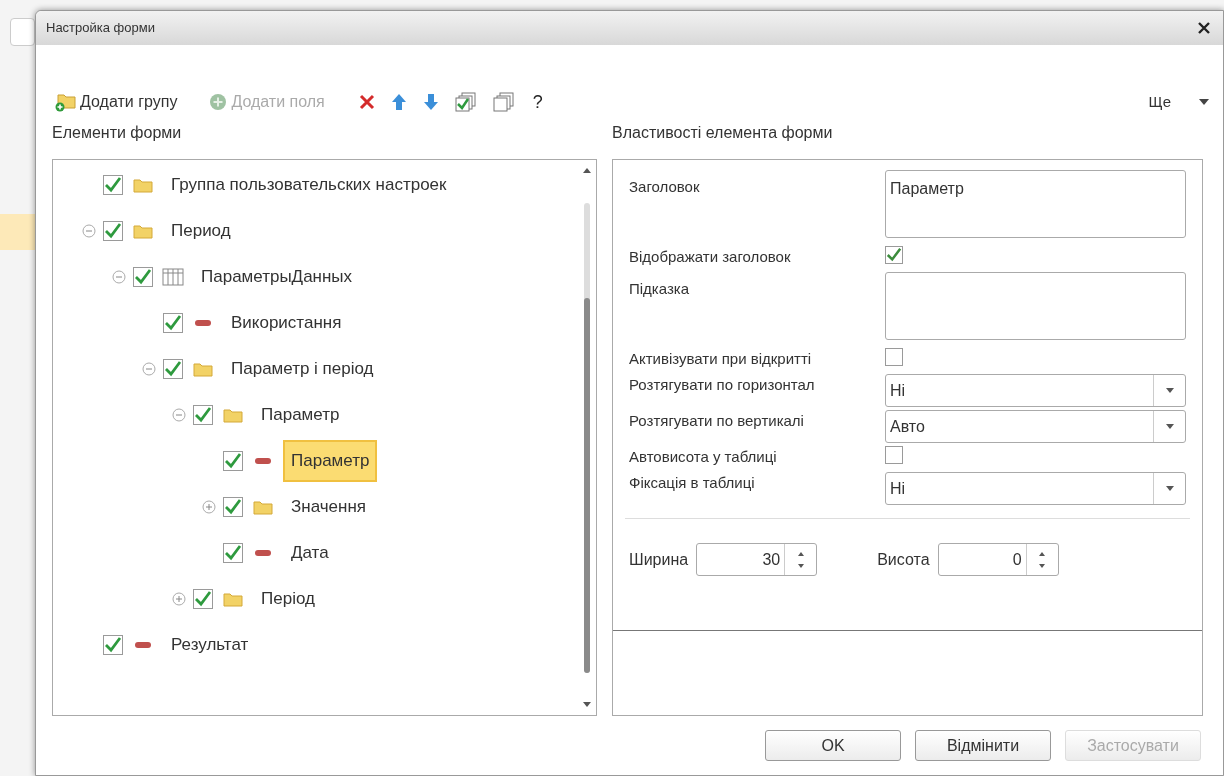 Image resolution: width=1224 pixels, height=776 pixels. What do you see at coordinates (757, 559) in the screenshot?
I see `number-field: 30` at bounding box center [757, 559].